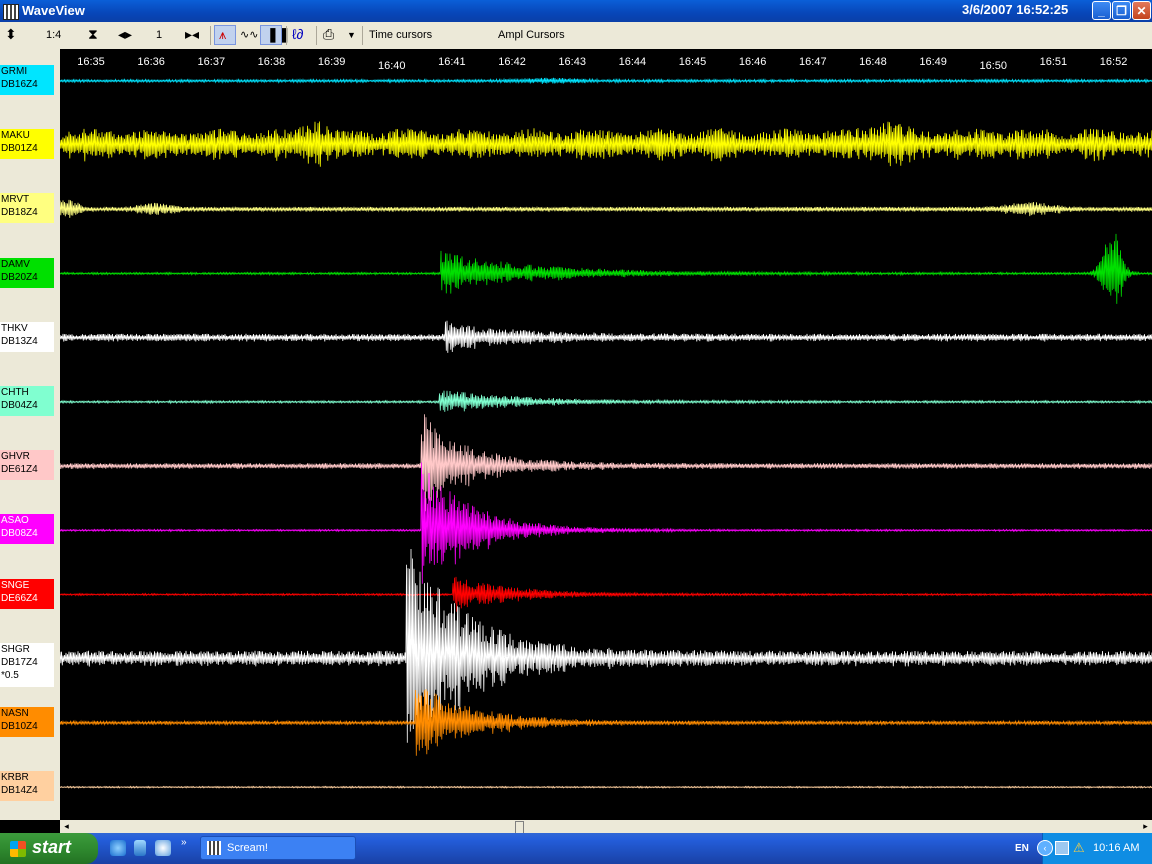 The height and width of the screenshot is (864, 1152). What do you see at coordinates (606, 463) in the screenshot?
I see `waveform-ghvr` at bounding box center [606, 463].